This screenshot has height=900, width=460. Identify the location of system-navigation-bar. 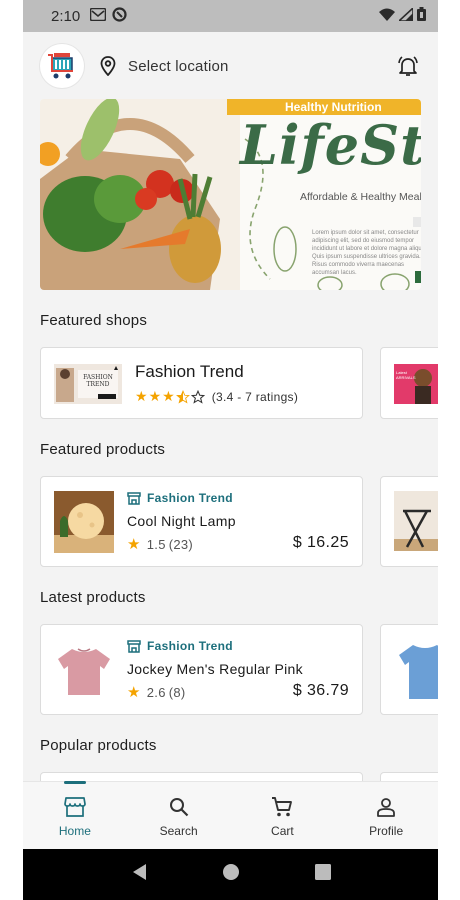
(230, 874).